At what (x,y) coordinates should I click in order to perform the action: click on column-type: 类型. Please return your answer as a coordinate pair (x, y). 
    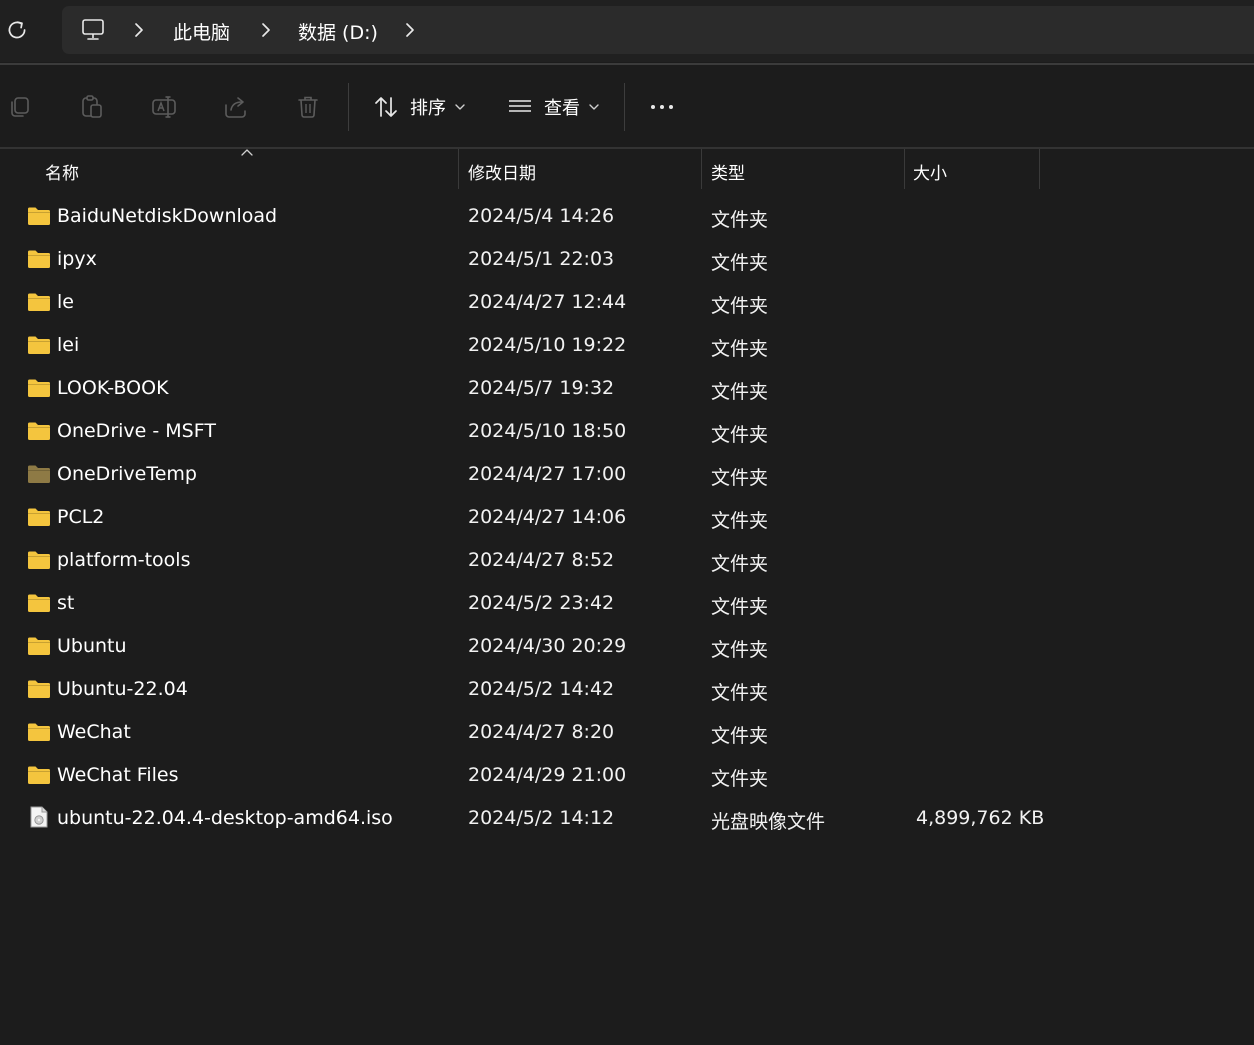
    Looking at the image, I should click on (728, 171).